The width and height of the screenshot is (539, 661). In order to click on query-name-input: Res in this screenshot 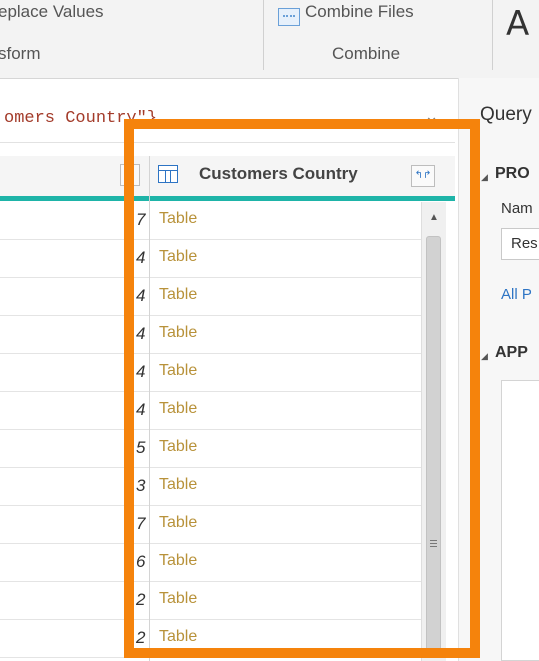, I will do `click(520, 244)`.